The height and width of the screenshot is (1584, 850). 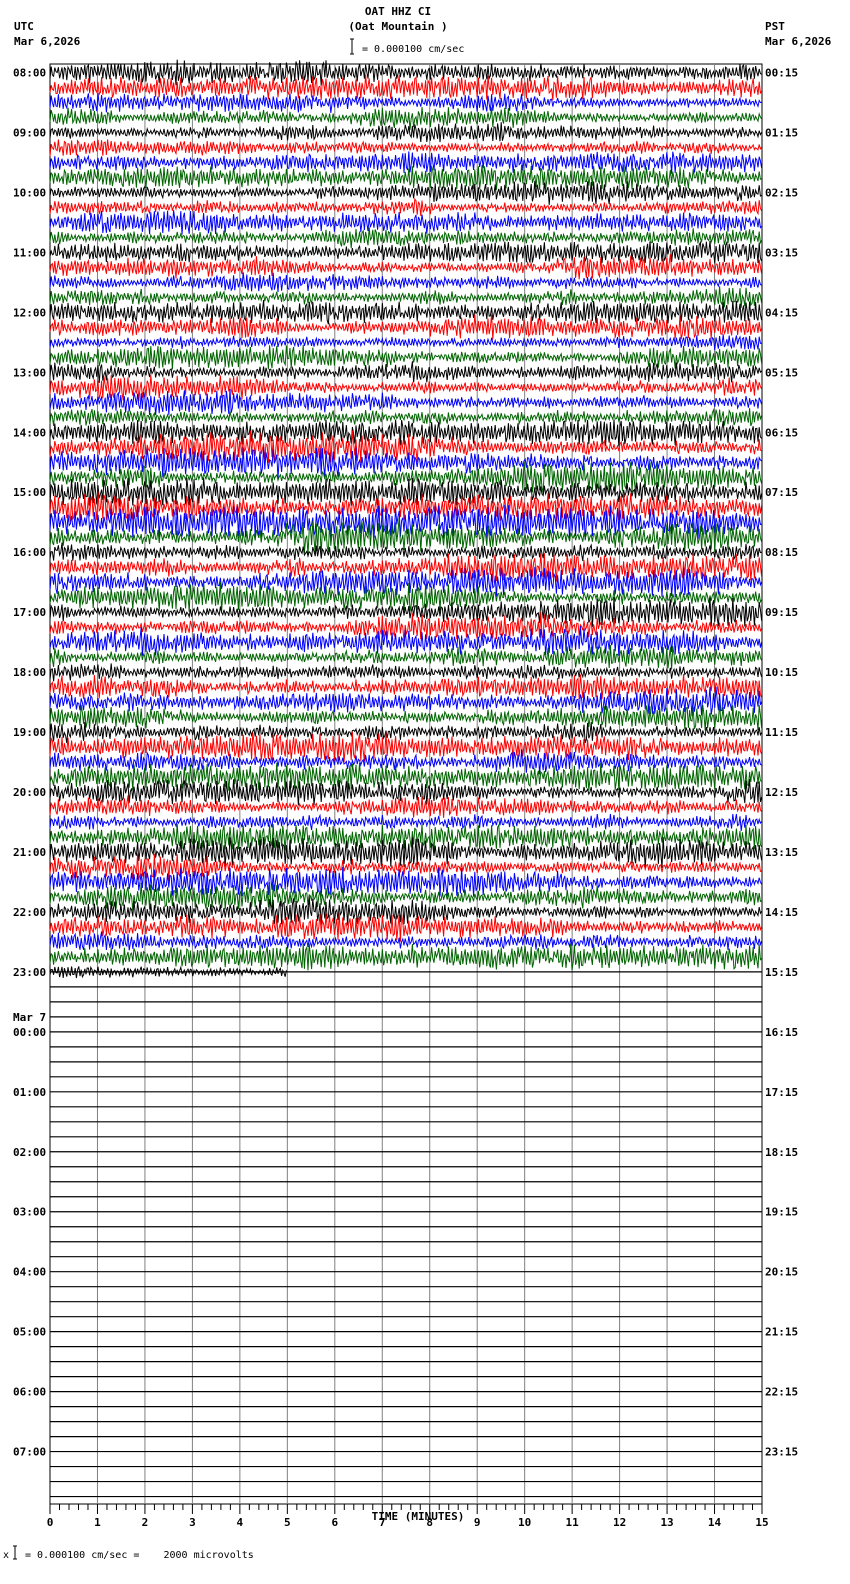 I want to click on x-tick-label: 15, so click(x=761, y=1522).